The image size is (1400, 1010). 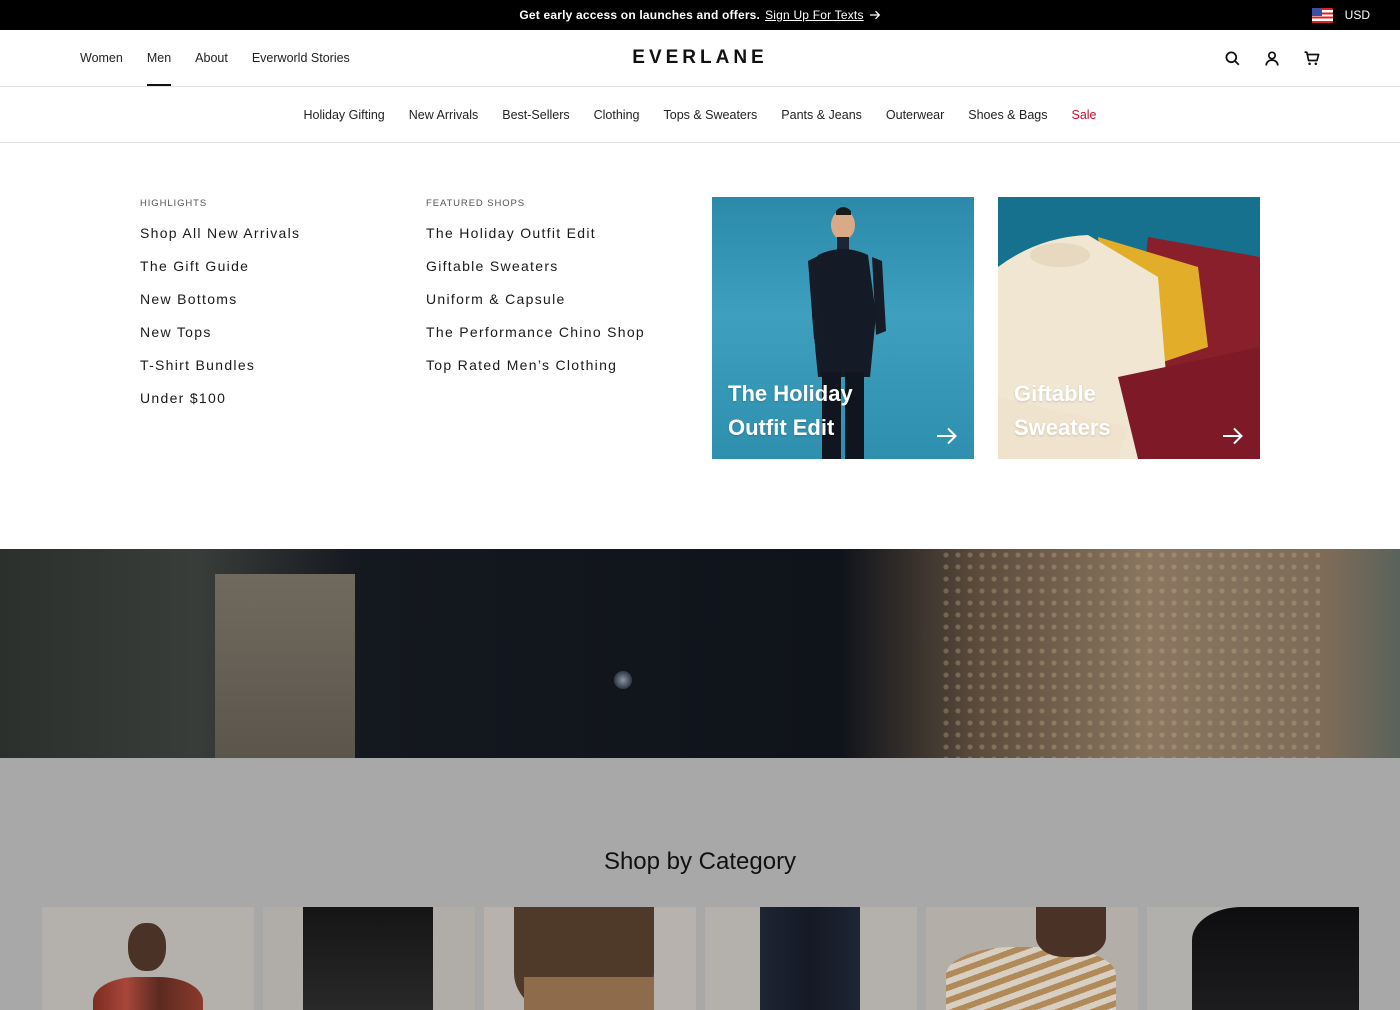 I want to click on tile-image-flannel, so click(x=148, y=993).